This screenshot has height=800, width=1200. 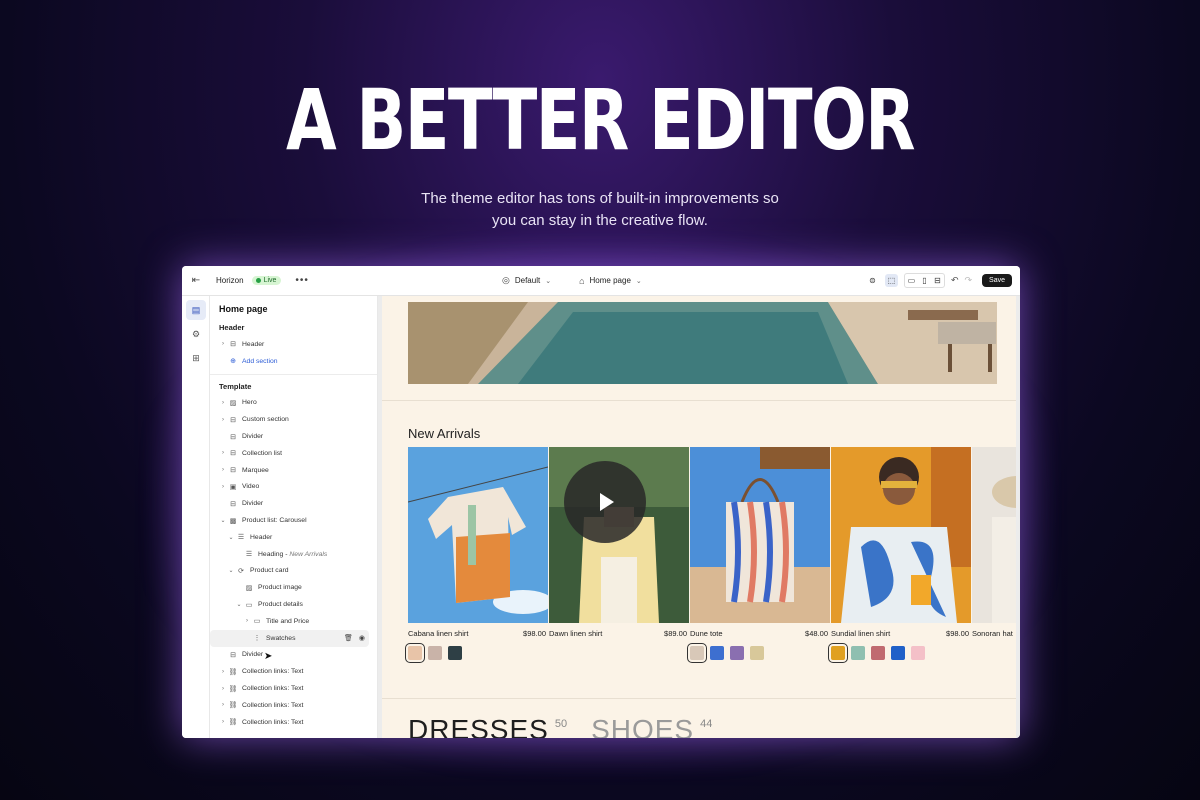 I want to click on sidebar-item-hero: › ▨ Hero, so click(x=293, y=403).